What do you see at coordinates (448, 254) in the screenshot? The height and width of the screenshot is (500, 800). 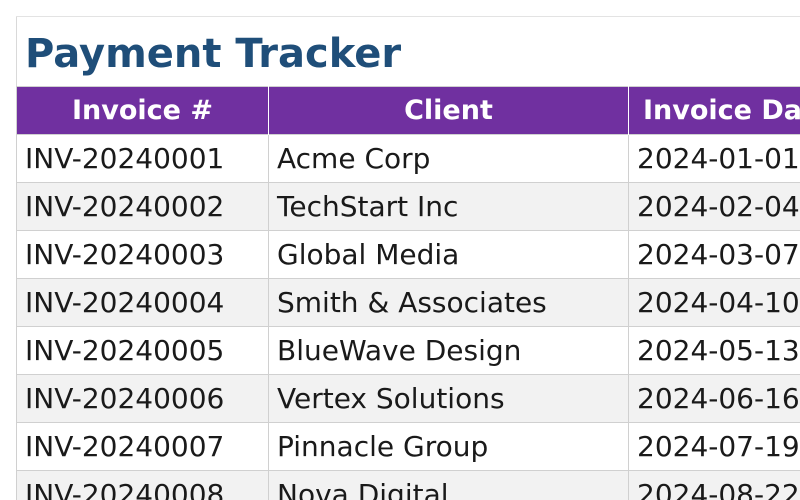 I see `client-cell: Global Media` at bounding box center [448, 254].